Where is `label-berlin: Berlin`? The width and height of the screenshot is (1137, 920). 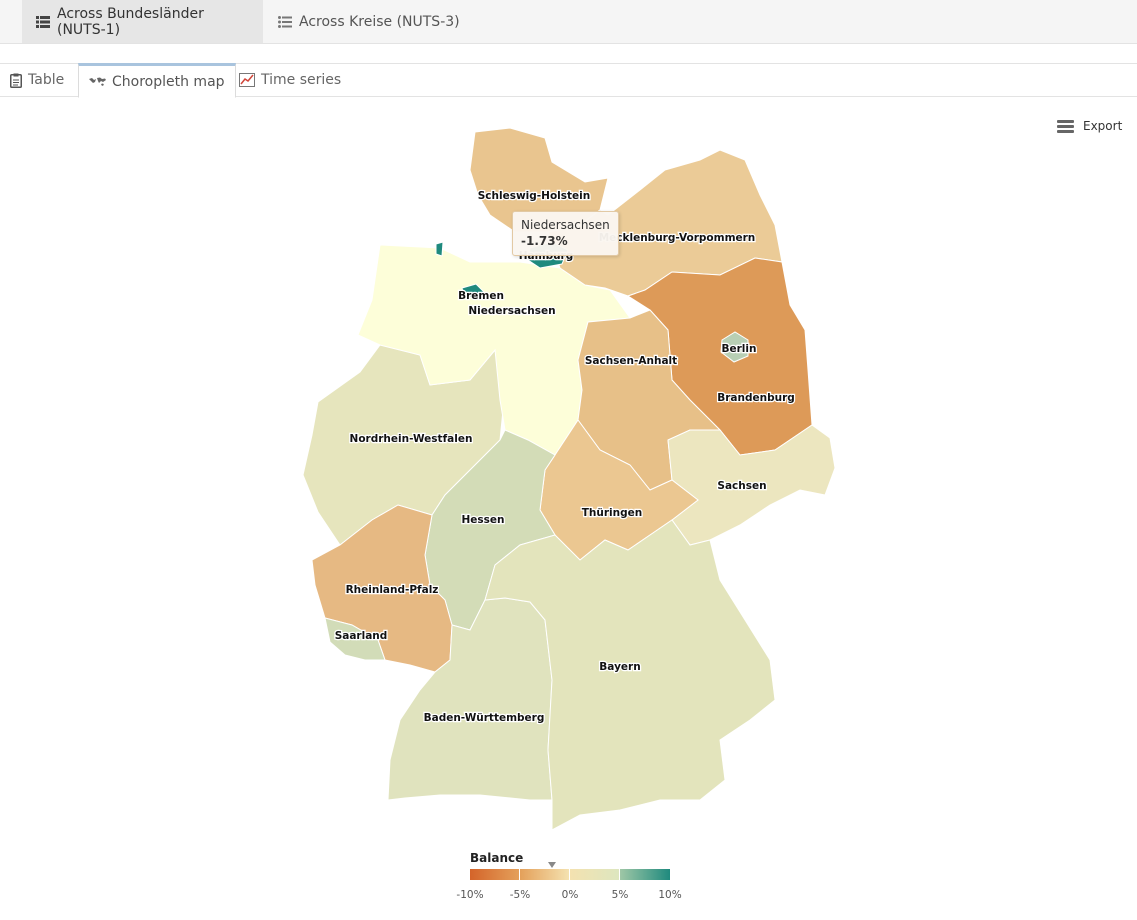 label-berlin: Berlin is located at coordinates (739, 349).